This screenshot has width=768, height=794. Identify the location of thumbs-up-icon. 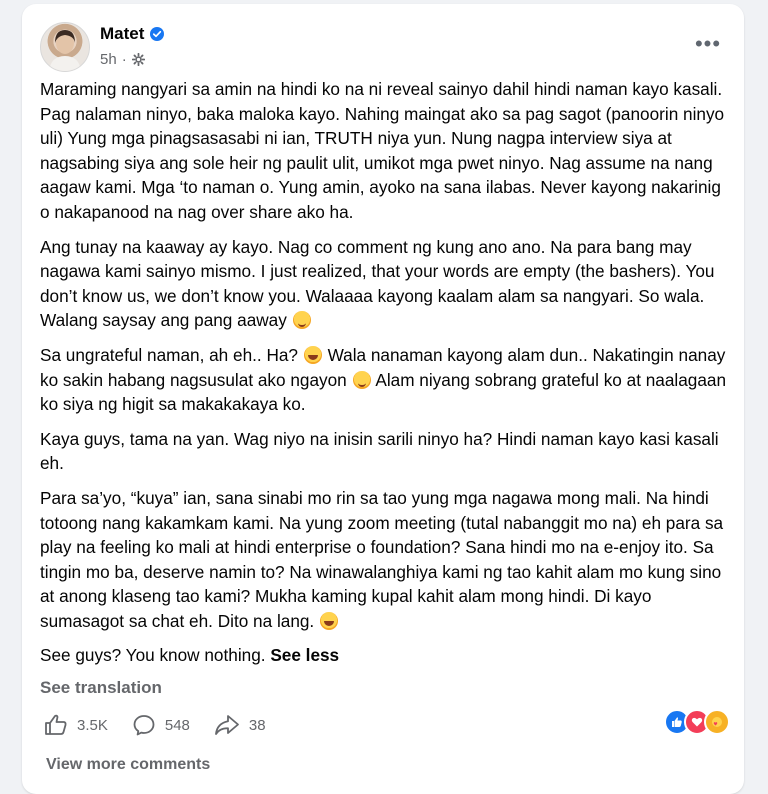
(56, 724).